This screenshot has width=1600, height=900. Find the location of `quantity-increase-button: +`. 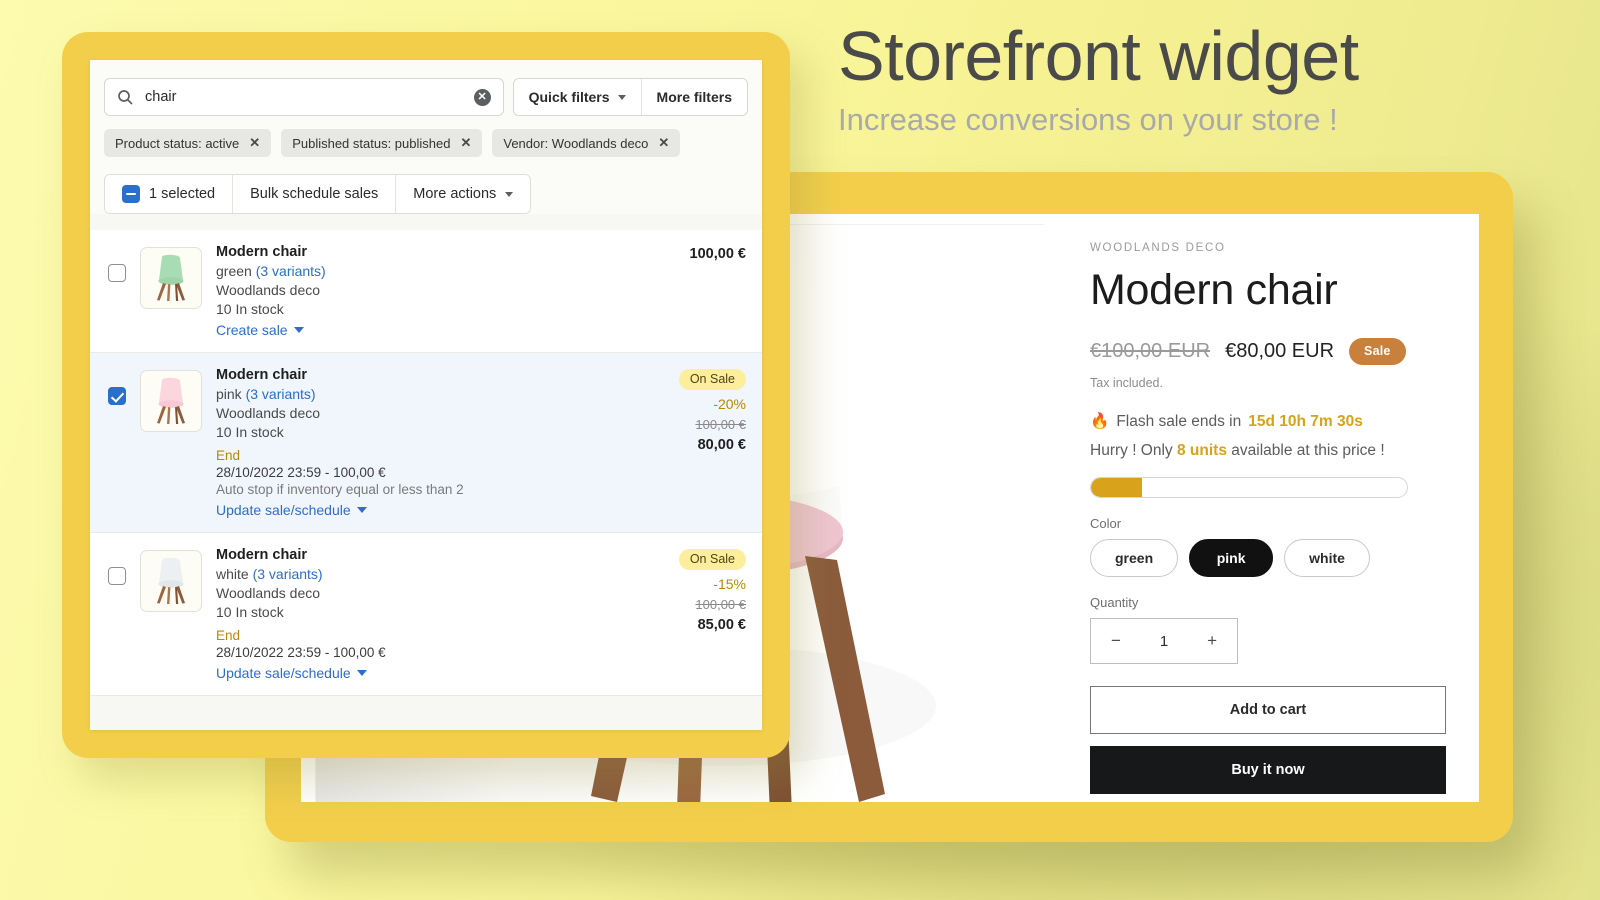

quantity-increase-button: + is located at coordinates (1212, 641).